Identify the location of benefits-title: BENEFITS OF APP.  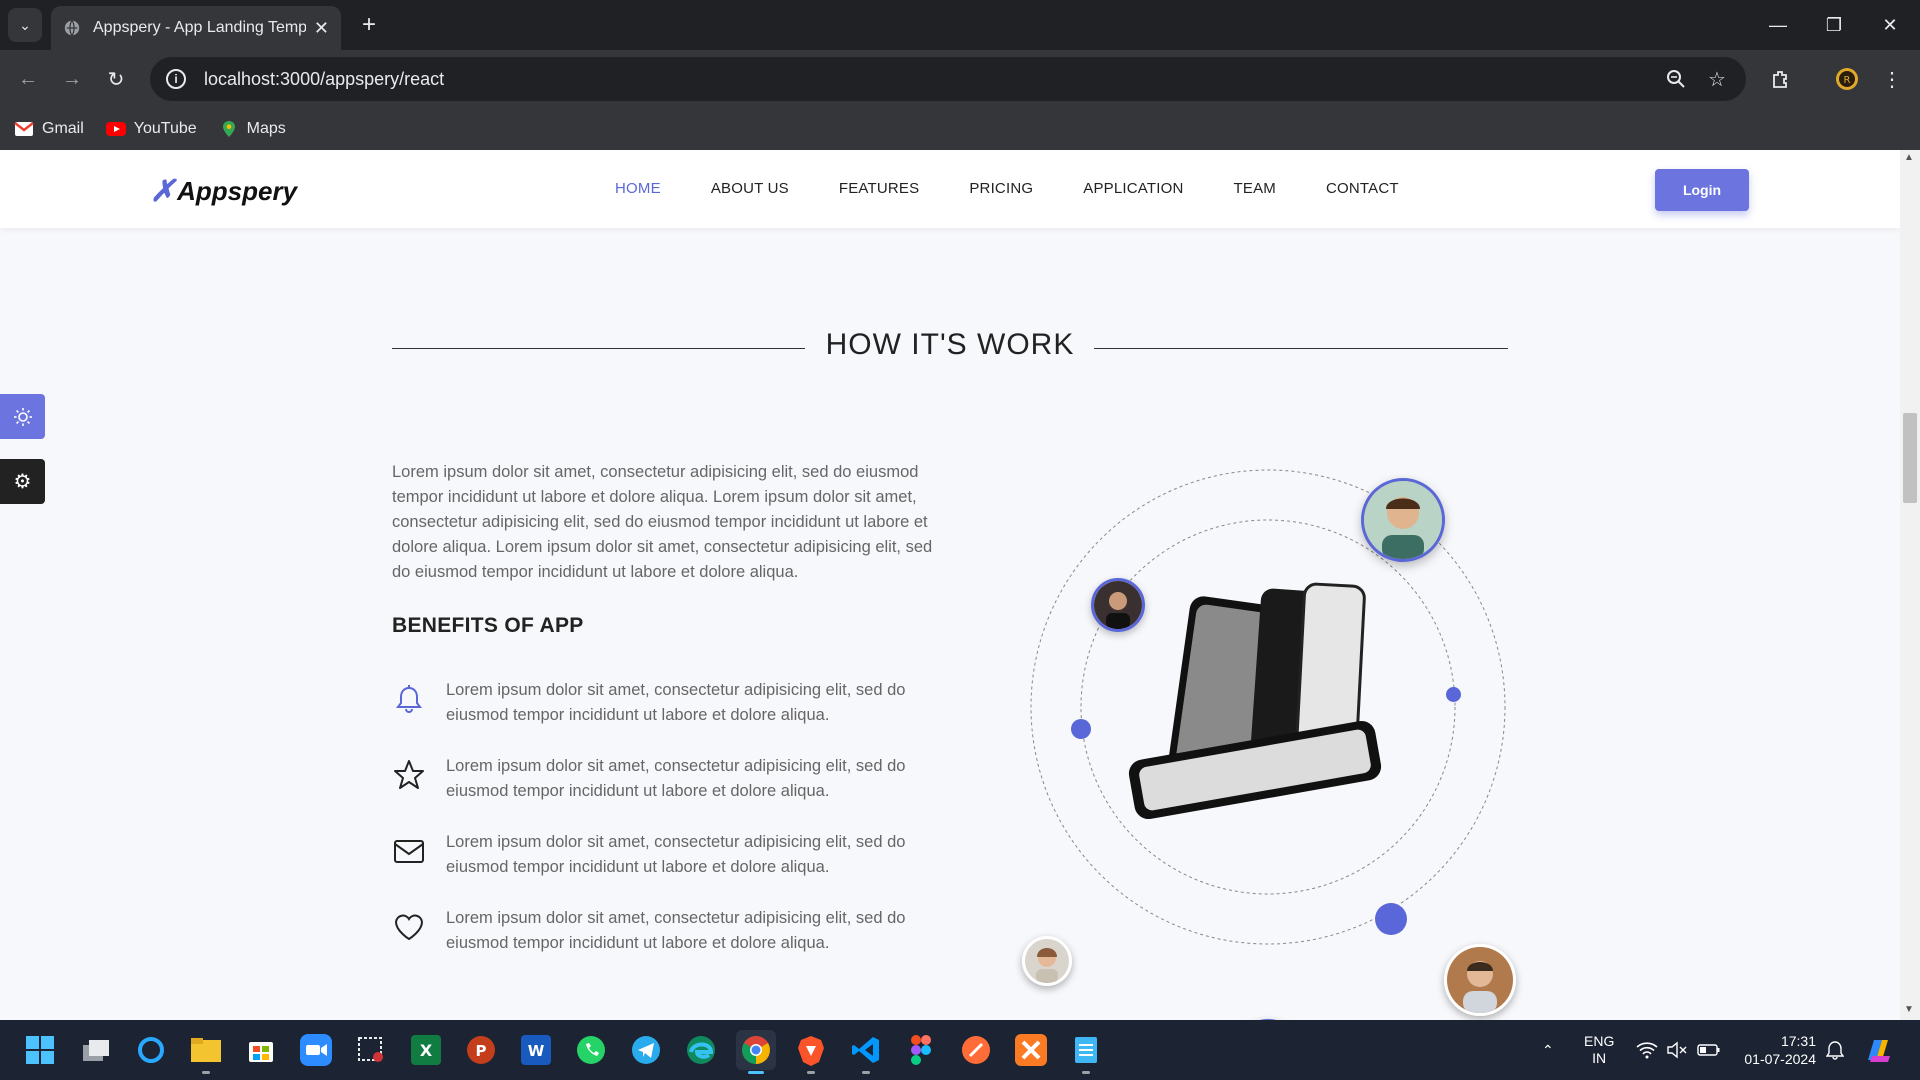
(488, 625).